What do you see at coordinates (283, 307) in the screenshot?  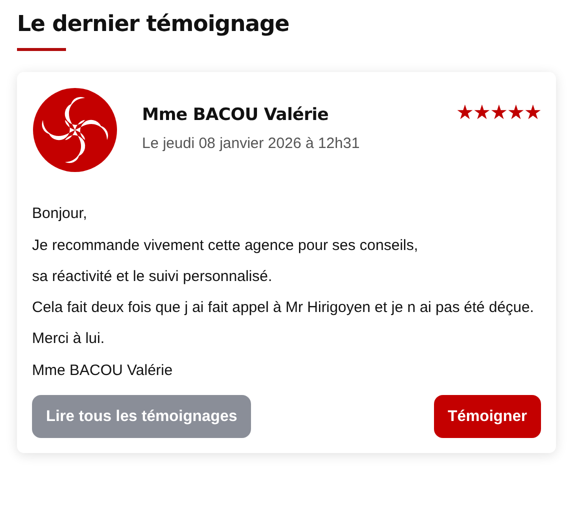 I see `message-paragraph: Cela fait deux fois que j ai fait appel à Mr Hirigoyen et je n ai pas été déçue.` at bounding box center [283, 307].